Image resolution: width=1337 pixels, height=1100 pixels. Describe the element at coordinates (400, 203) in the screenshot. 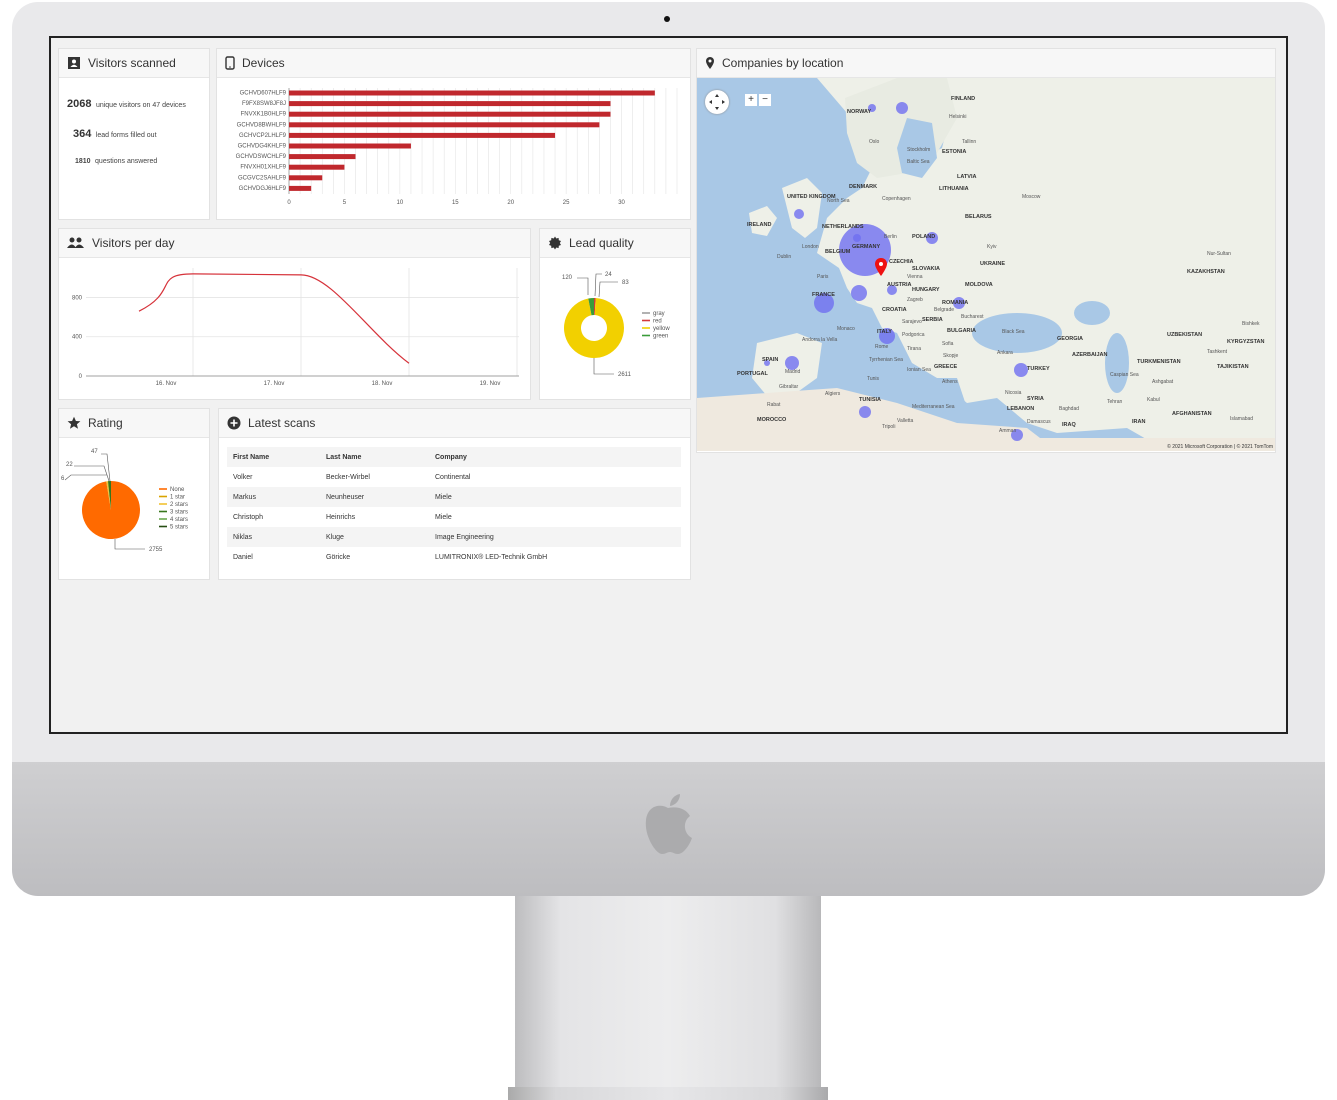

I see `x-tick-label: 10` at that location.